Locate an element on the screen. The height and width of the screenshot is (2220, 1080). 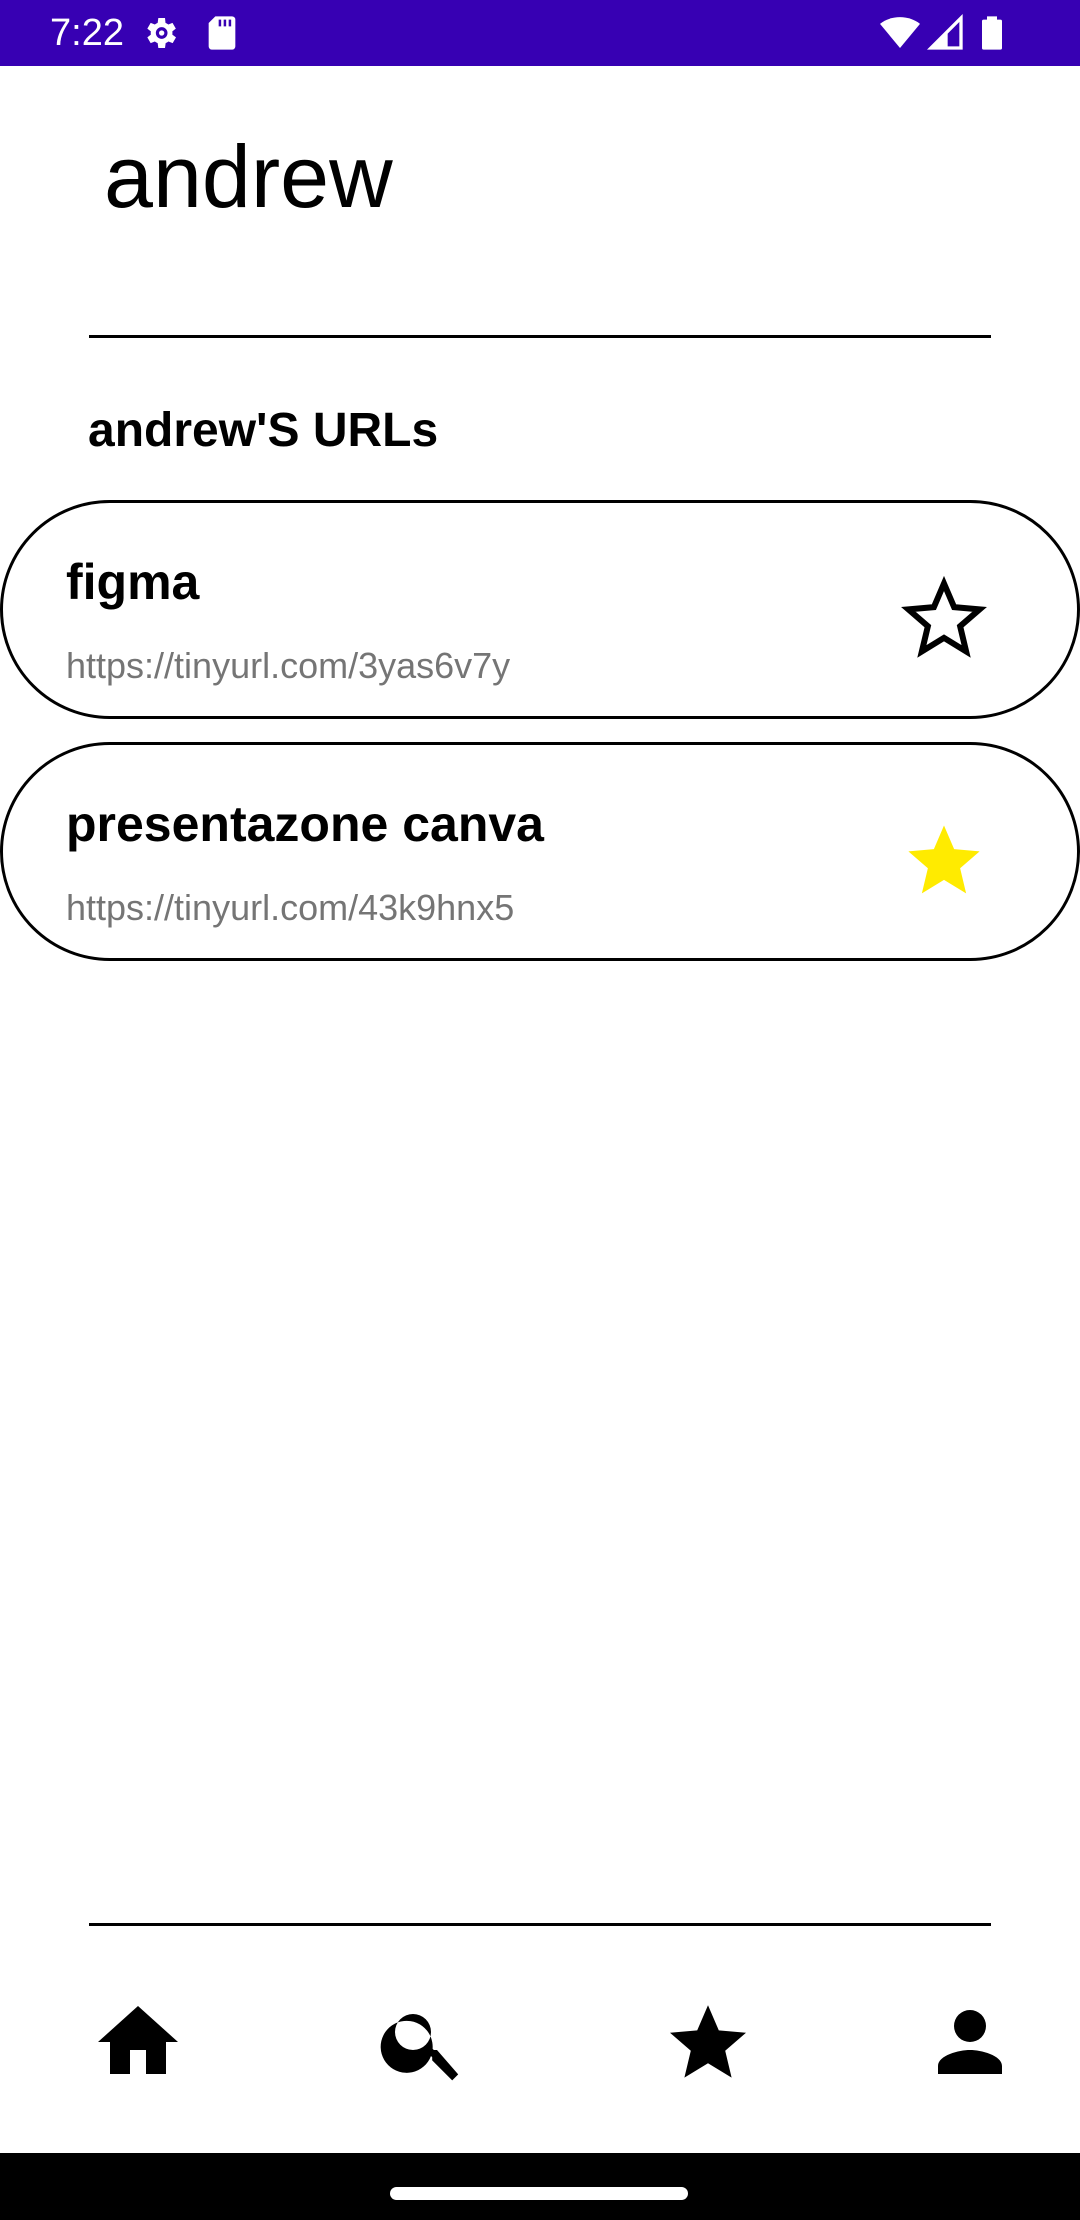
profile-name: andrew is located at coordinates (248, 176).